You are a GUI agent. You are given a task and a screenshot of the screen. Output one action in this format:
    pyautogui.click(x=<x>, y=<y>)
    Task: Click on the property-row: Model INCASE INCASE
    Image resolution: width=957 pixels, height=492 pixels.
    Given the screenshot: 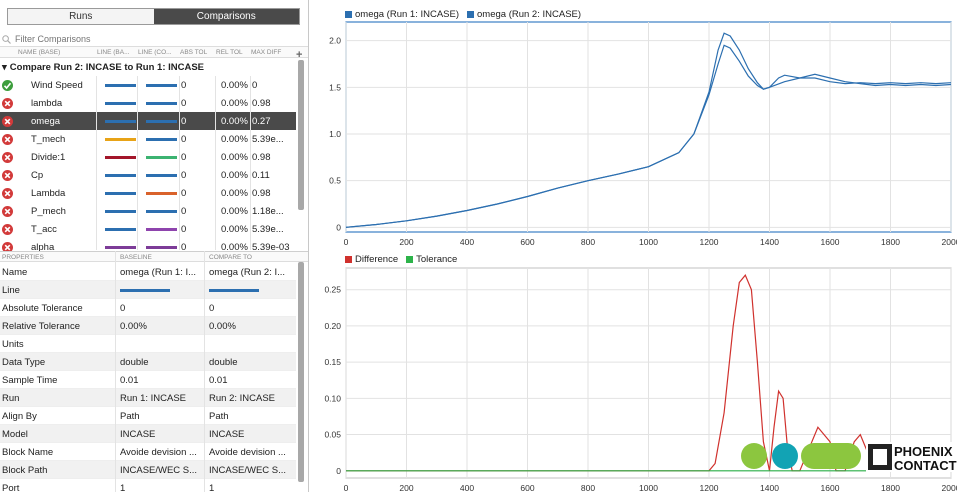 What is the action you would take?
    pyautogui.click(x=148, y=434)
    